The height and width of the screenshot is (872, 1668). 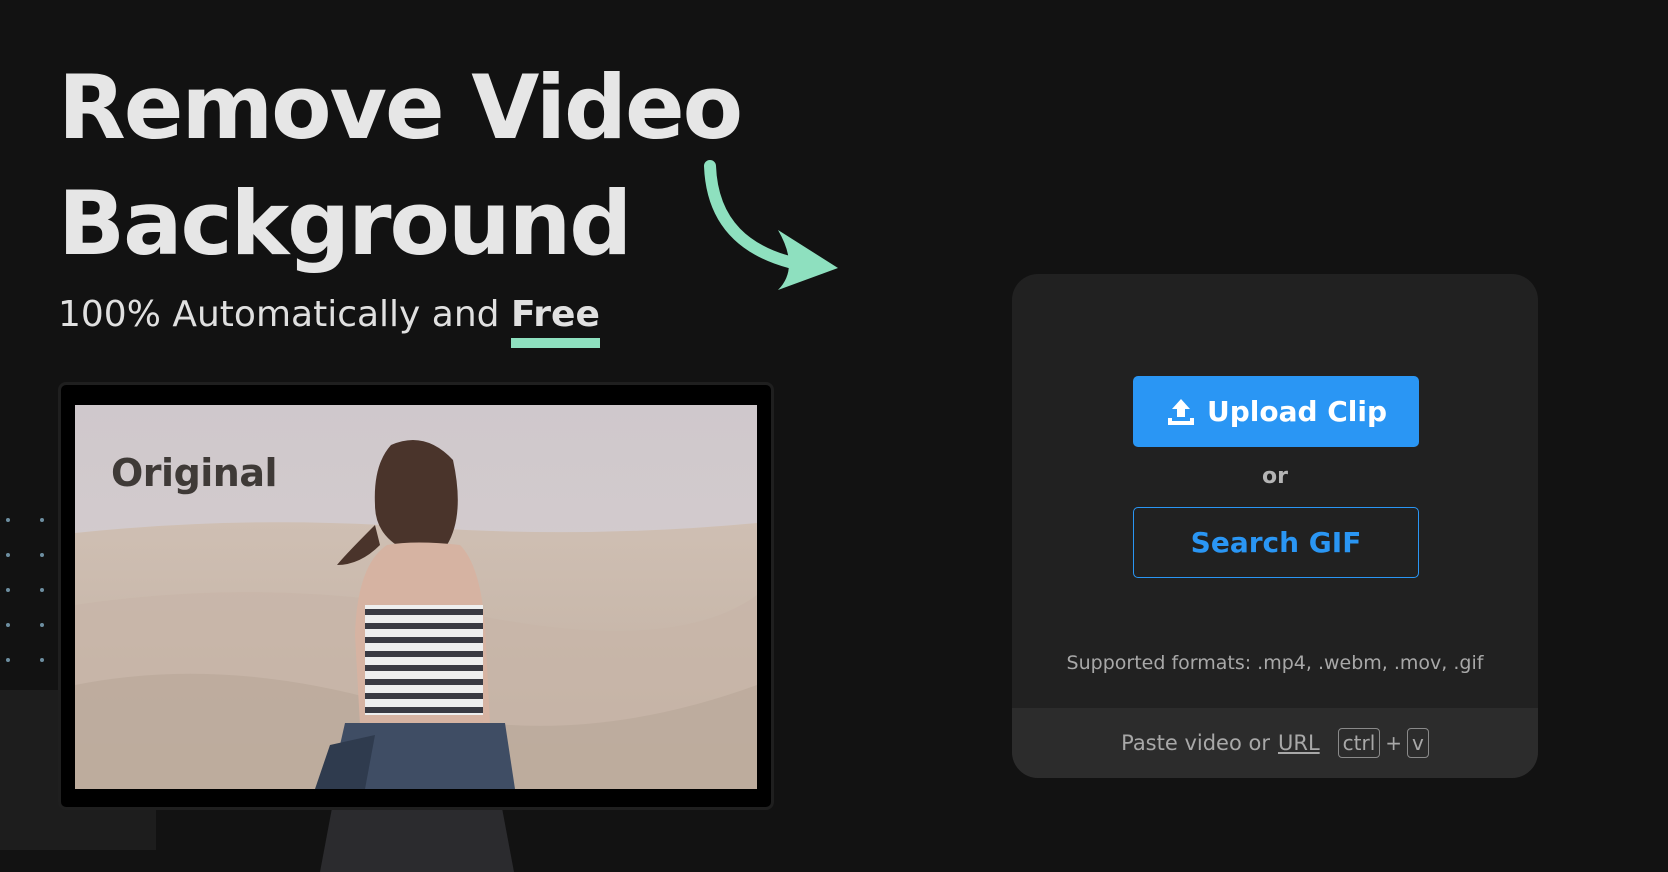 What do you see at coordinates (771, 225) in the screenshot?
I see `curved-arrow-icon` at bounding box center [771, 225].